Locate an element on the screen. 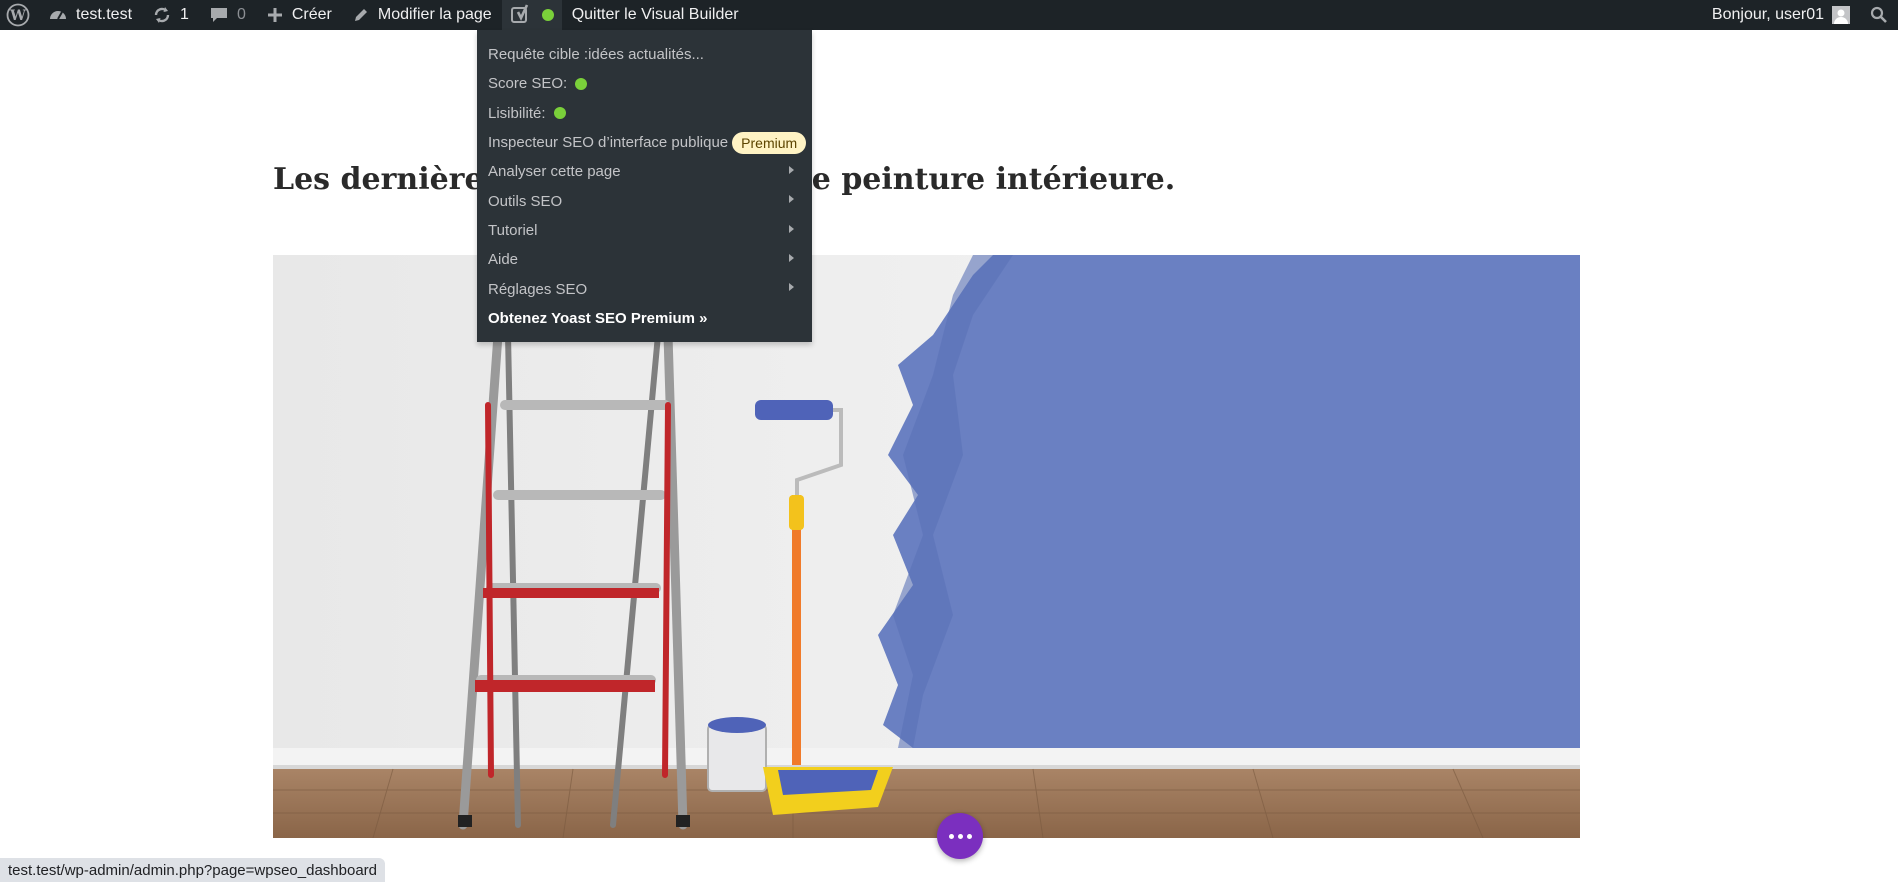 Image resolution: width=1898 pixels, height=882 pixels. menu-item-tutorial: Tutoriel is located at coordinates (644, 230).